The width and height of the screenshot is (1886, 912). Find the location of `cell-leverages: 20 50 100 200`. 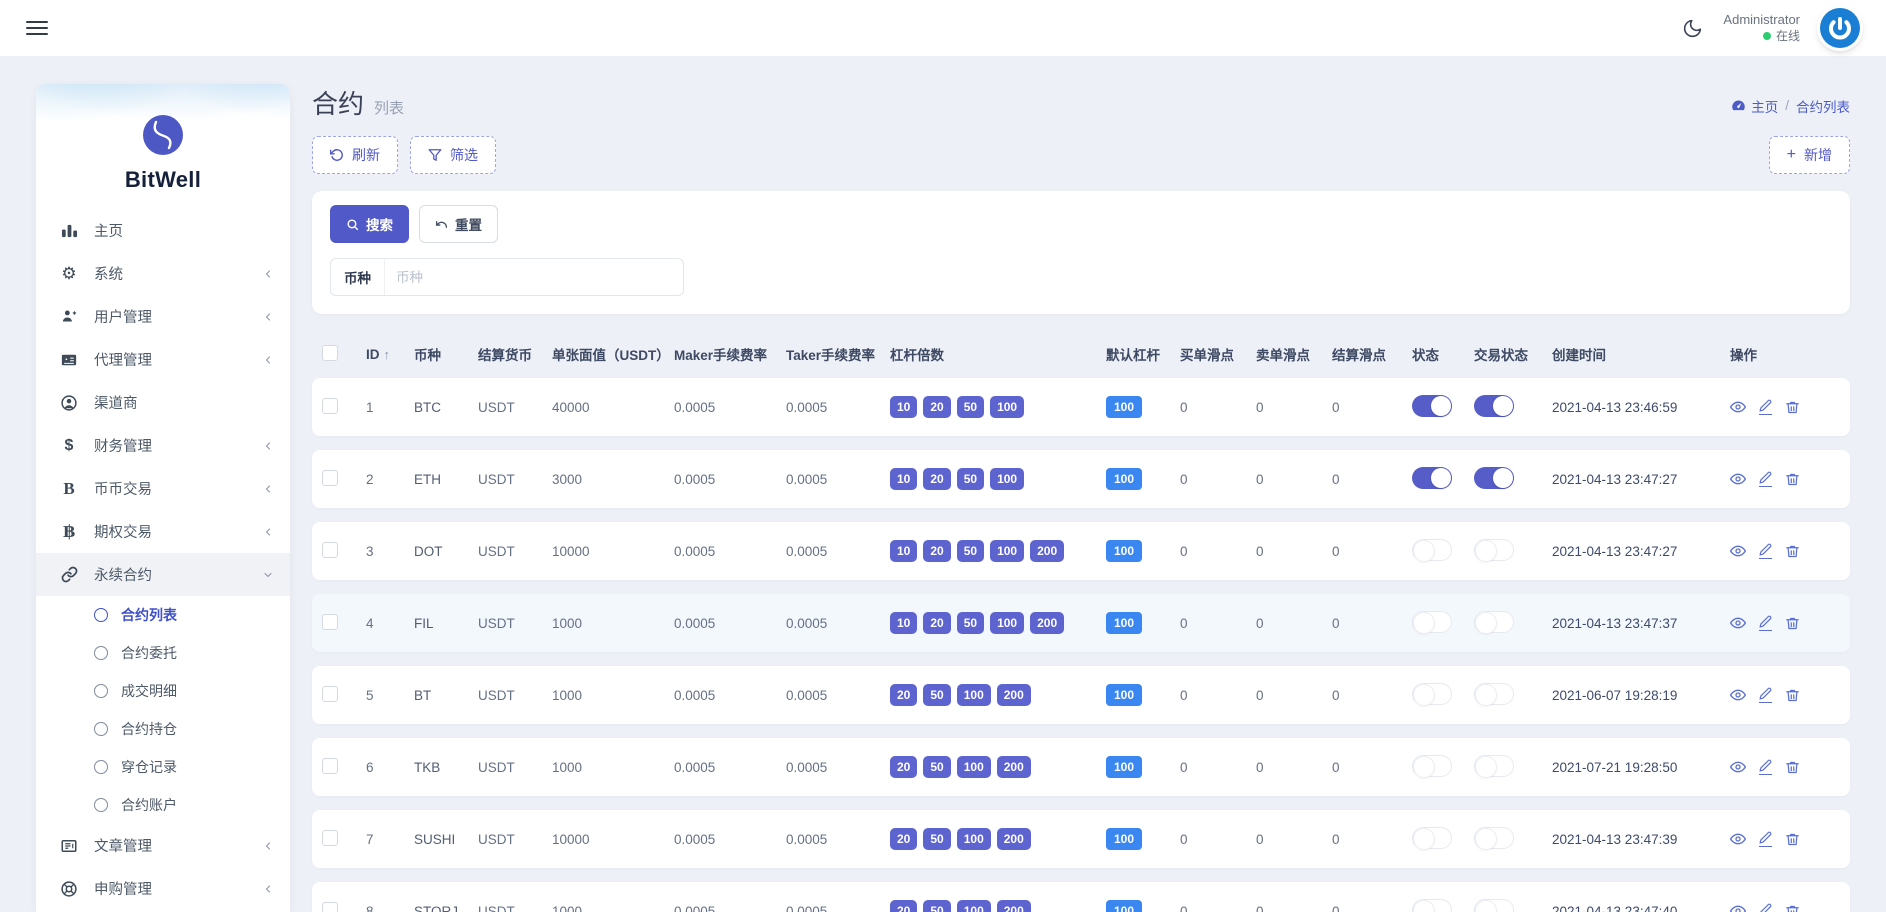

cell-leverages: 20 50 100 200 is located at coordinates (998, 839).